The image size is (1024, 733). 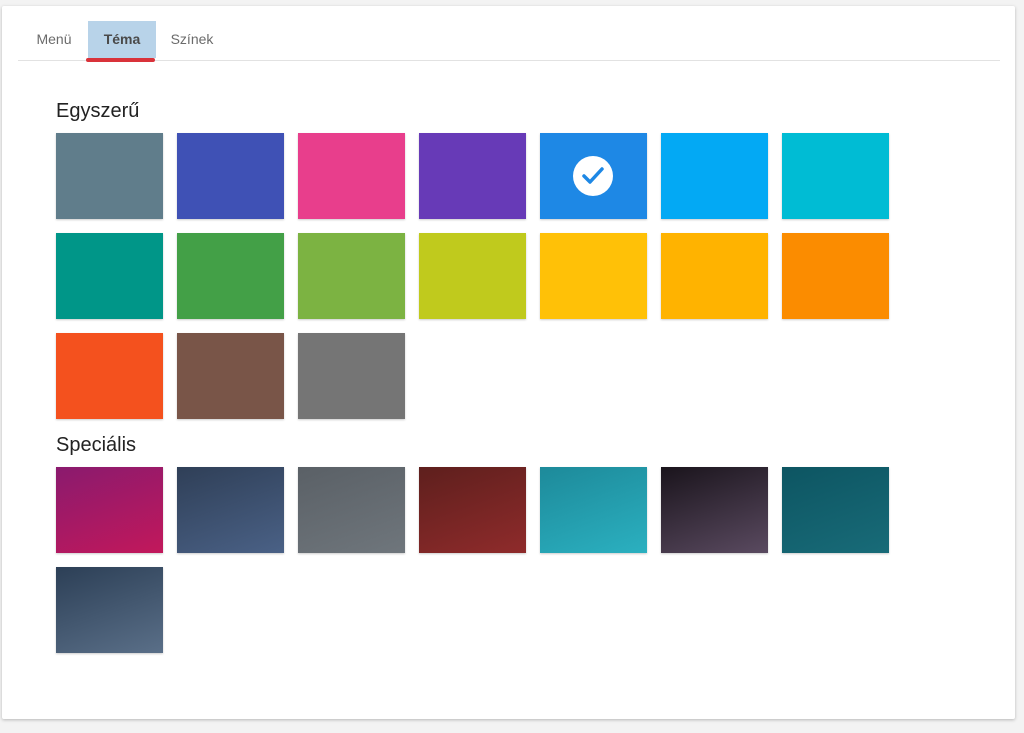 I want to click on theme-image-gray-skyscraper, so click(x=109, y=610).